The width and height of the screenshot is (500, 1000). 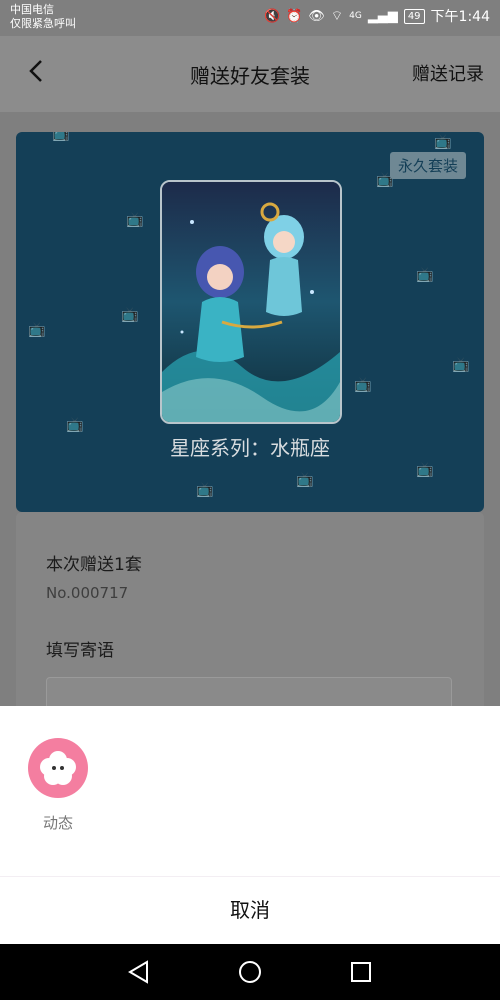 What do you see at coordinates (32, 9) in the screenshot?
I see `carrier-name: 中国电信` at bounding box center [32, 9].